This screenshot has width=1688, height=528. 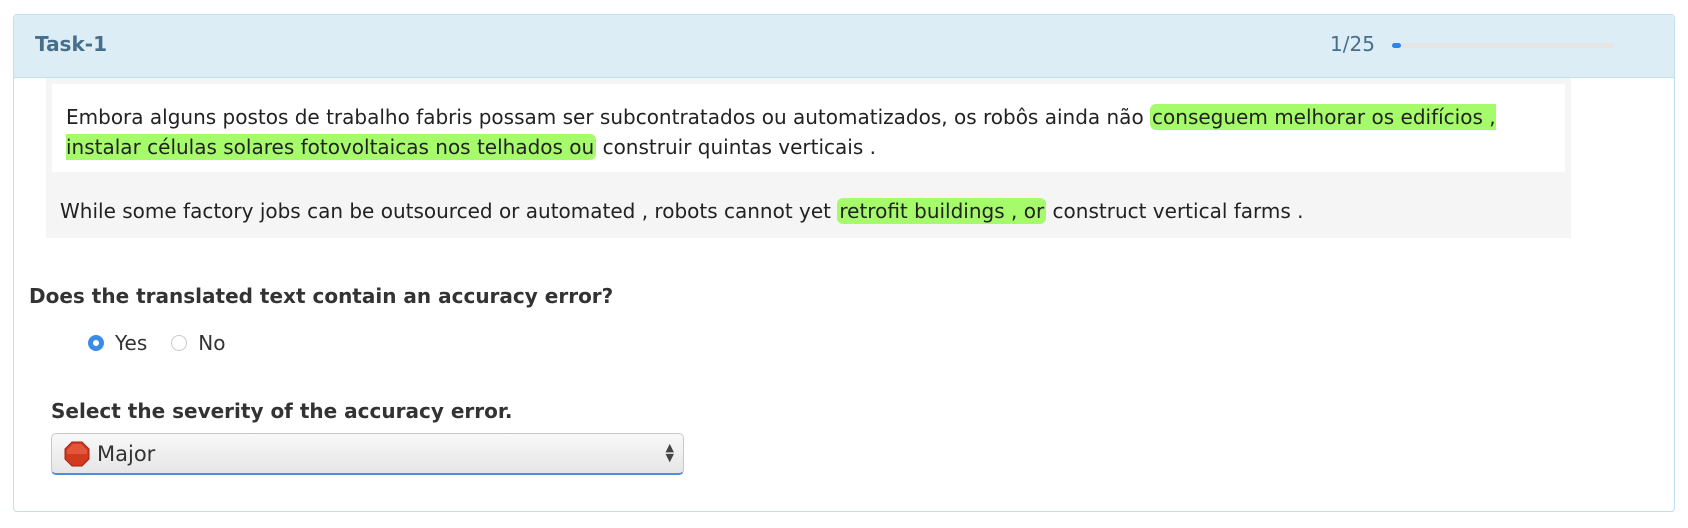 What do you see at coordinates (367, 454) in the screenshot?
I see `severity-select: Major ▲ ▼` at bounding box center [367, 454].